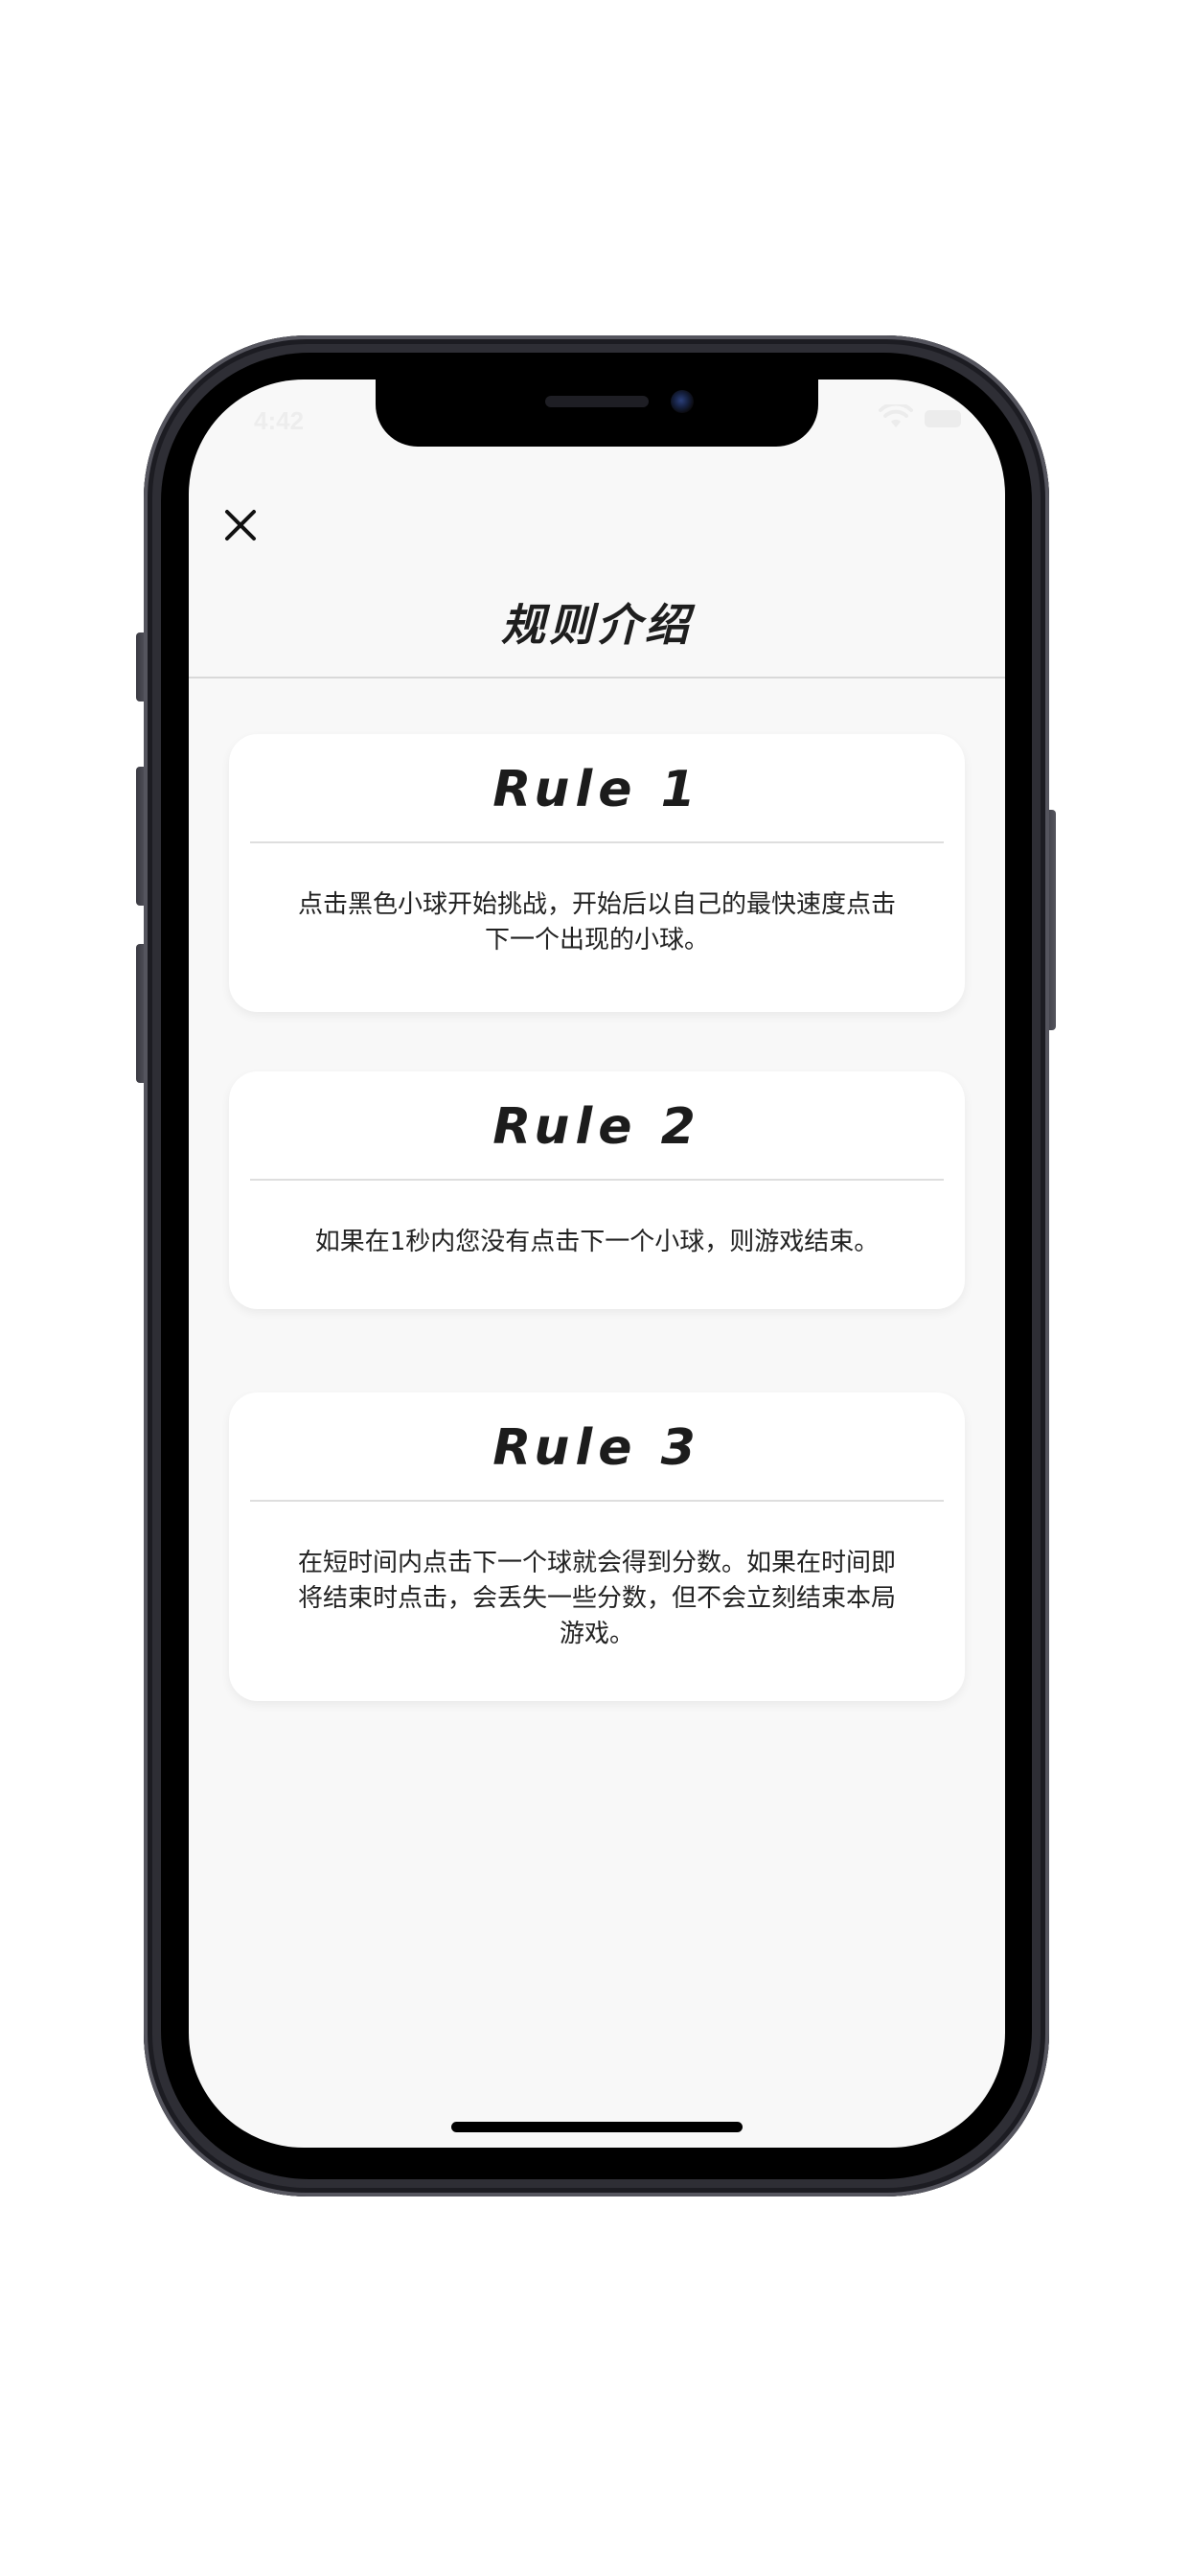 This screenshot has width=1190, height=2576. What do you see at coordinates (597, 401) in the screenshot?
I see `speaker-grille` at bounding box center [597, 401].